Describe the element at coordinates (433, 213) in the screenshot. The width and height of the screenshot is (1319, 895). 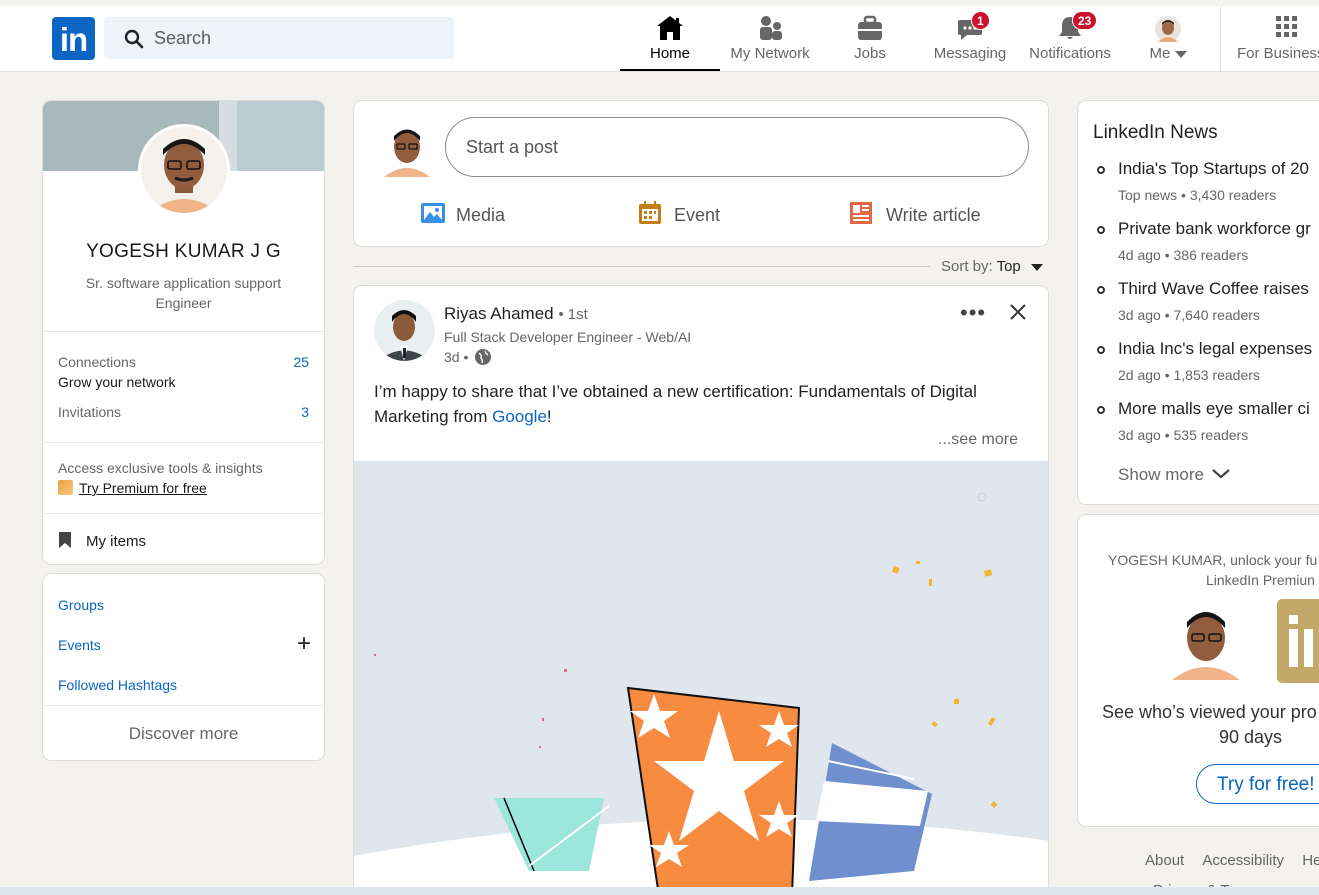
I see `photo-icon` at that location.